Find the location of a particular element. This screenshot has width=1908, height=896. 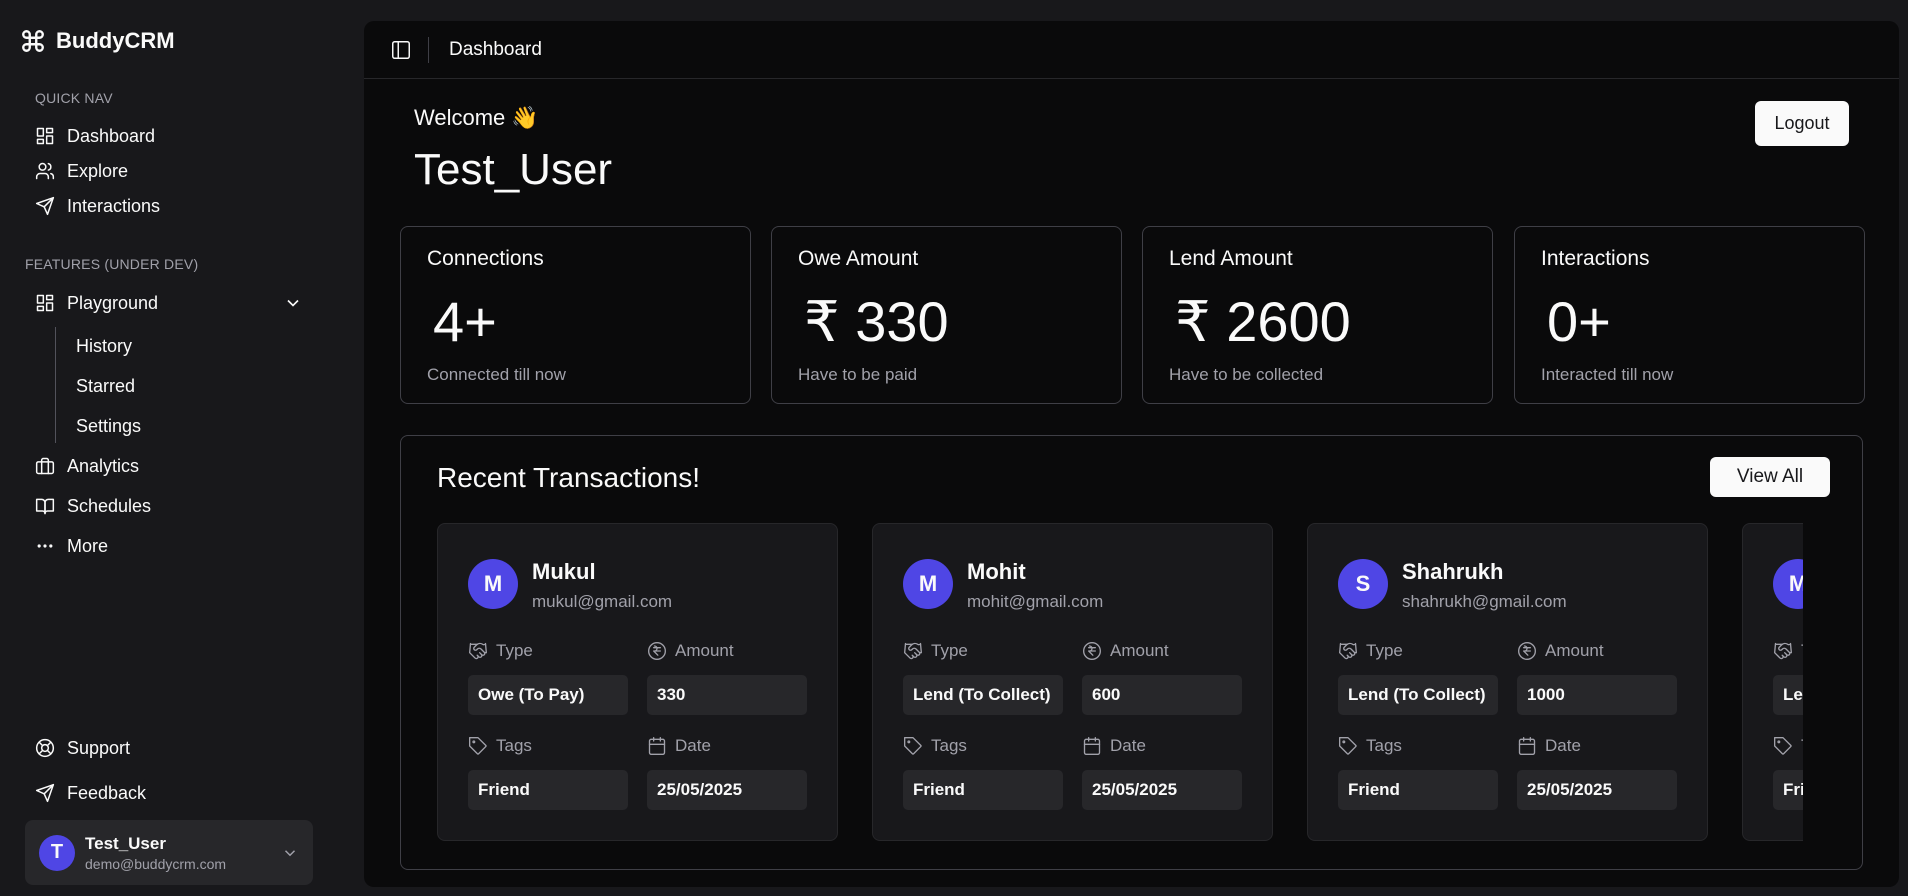

sidebar-item-playground: Playground is located at coordinates (96, 303).